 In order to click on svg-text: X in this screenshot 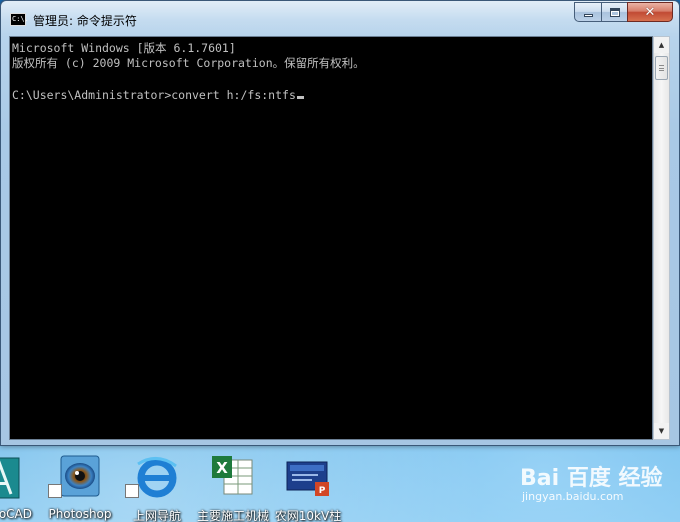, I will do `click(222, 468)`.